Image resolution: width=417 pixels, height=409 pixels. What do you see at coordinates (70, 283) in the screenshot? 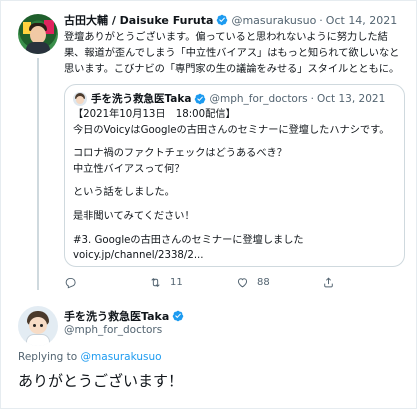
I see `reply-icon` at bounding box center [70, 283].